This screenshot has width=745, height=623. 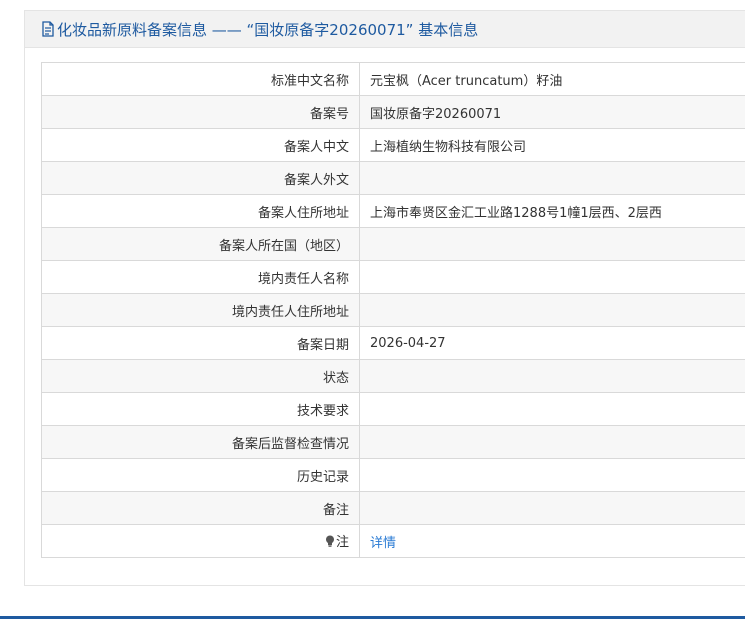 I want to click on table-row: 境内责任人名称, so click(x=393, y=277).